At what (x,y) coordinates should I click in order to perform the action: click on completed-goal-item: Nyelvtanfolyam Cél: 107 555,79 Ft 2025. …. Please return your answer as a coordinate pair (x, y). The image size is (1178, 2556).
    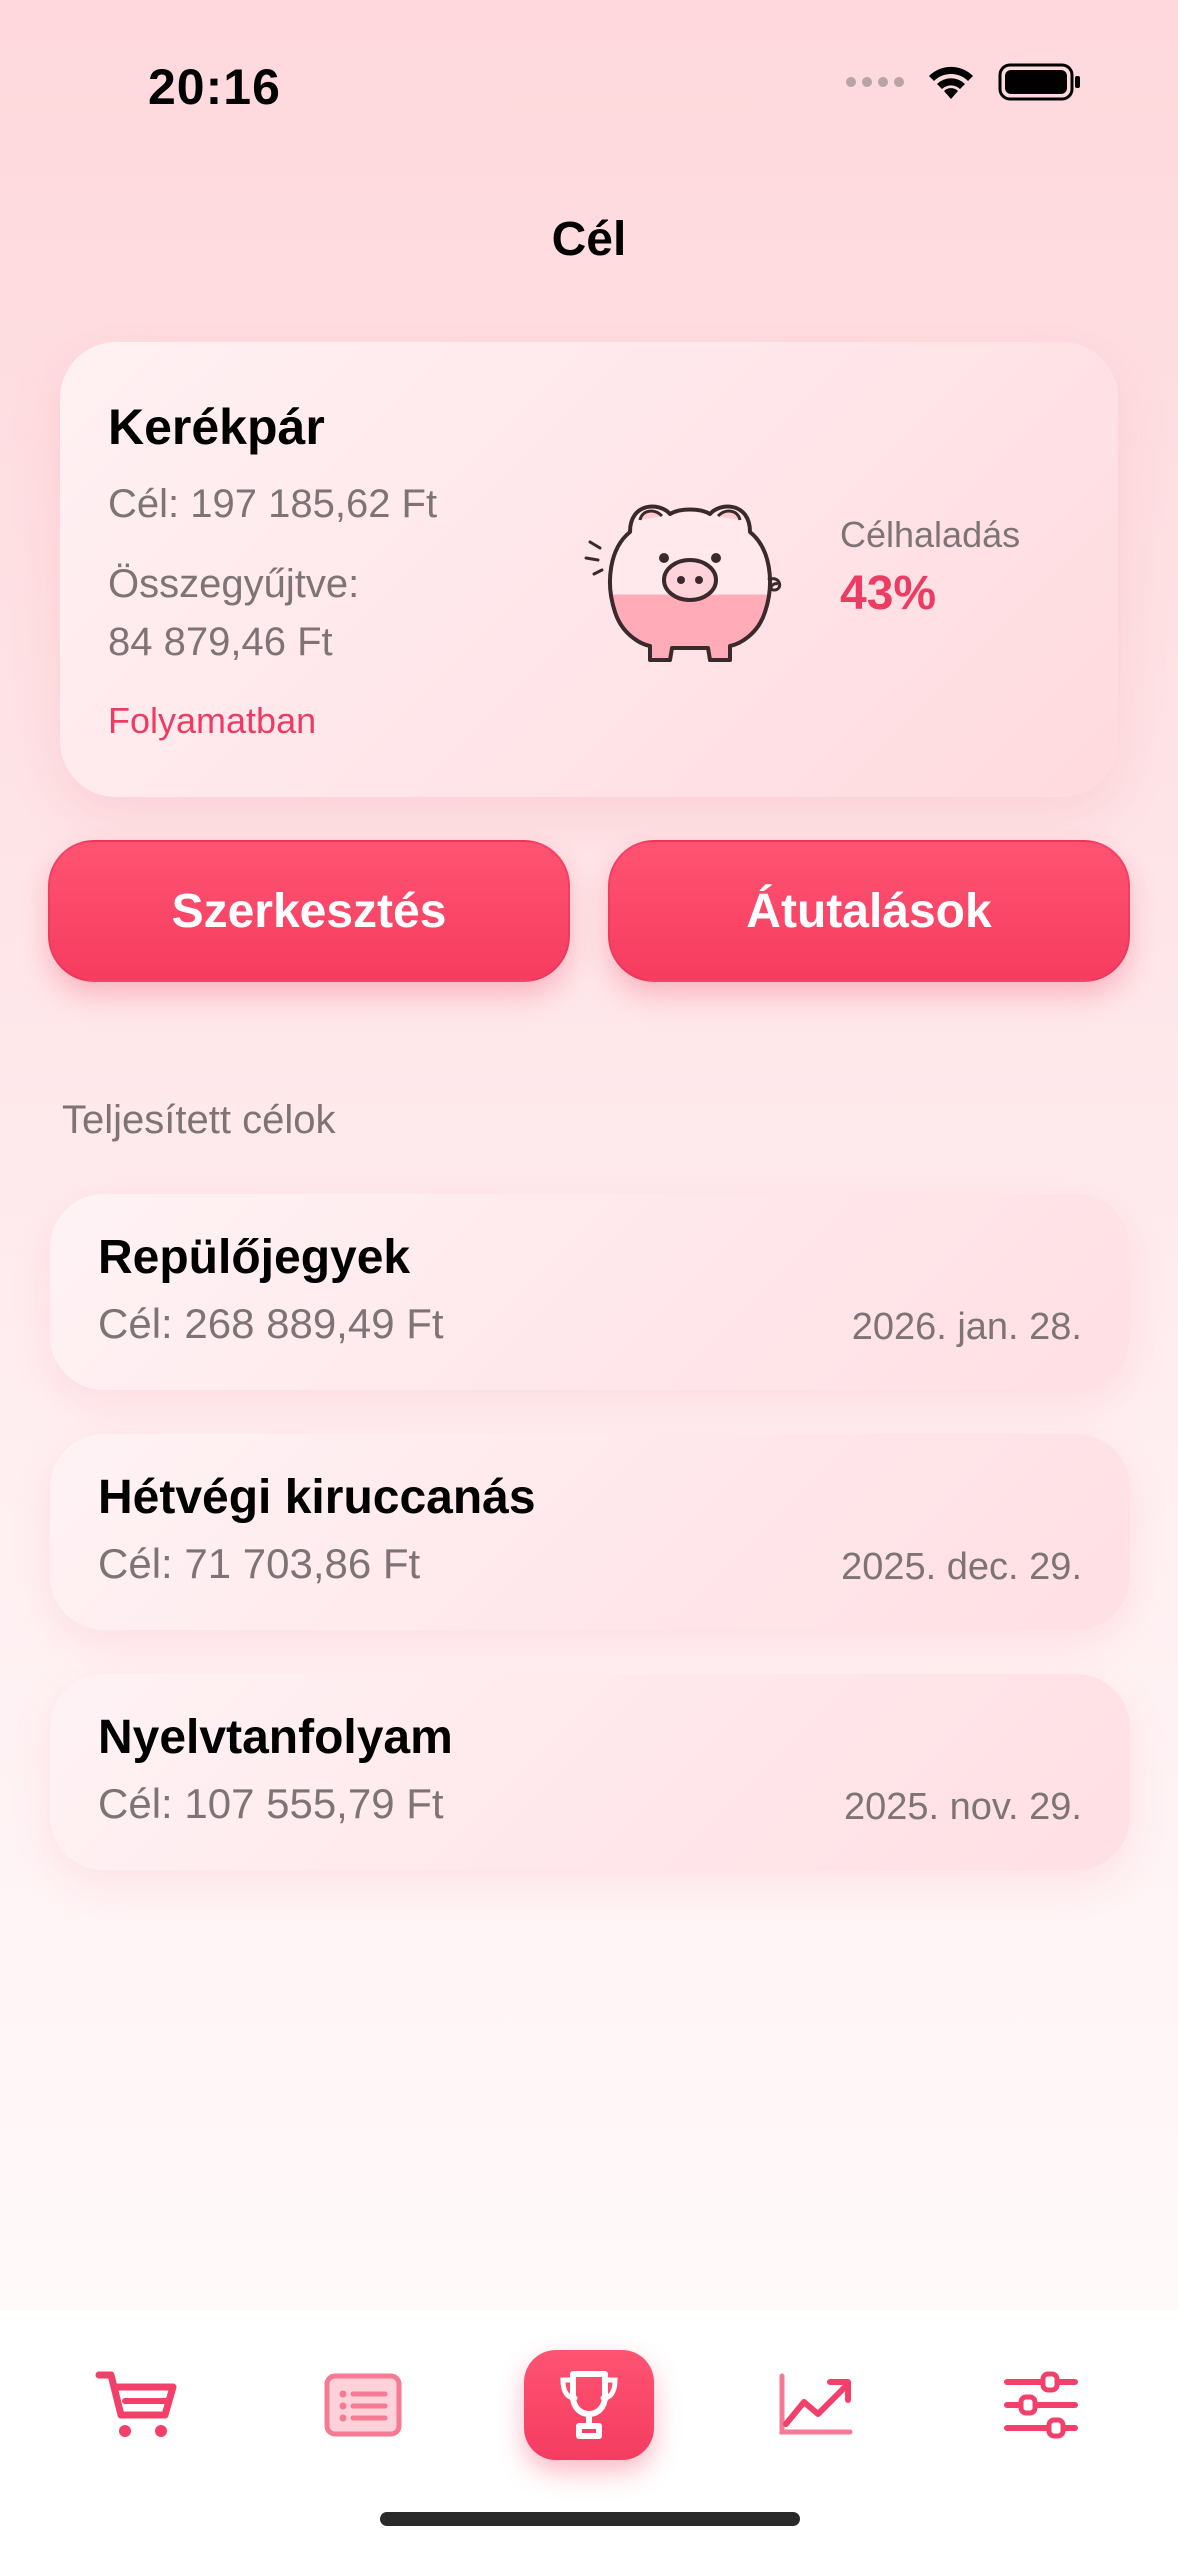
    Looking at the image, I should click on (590, 1772).